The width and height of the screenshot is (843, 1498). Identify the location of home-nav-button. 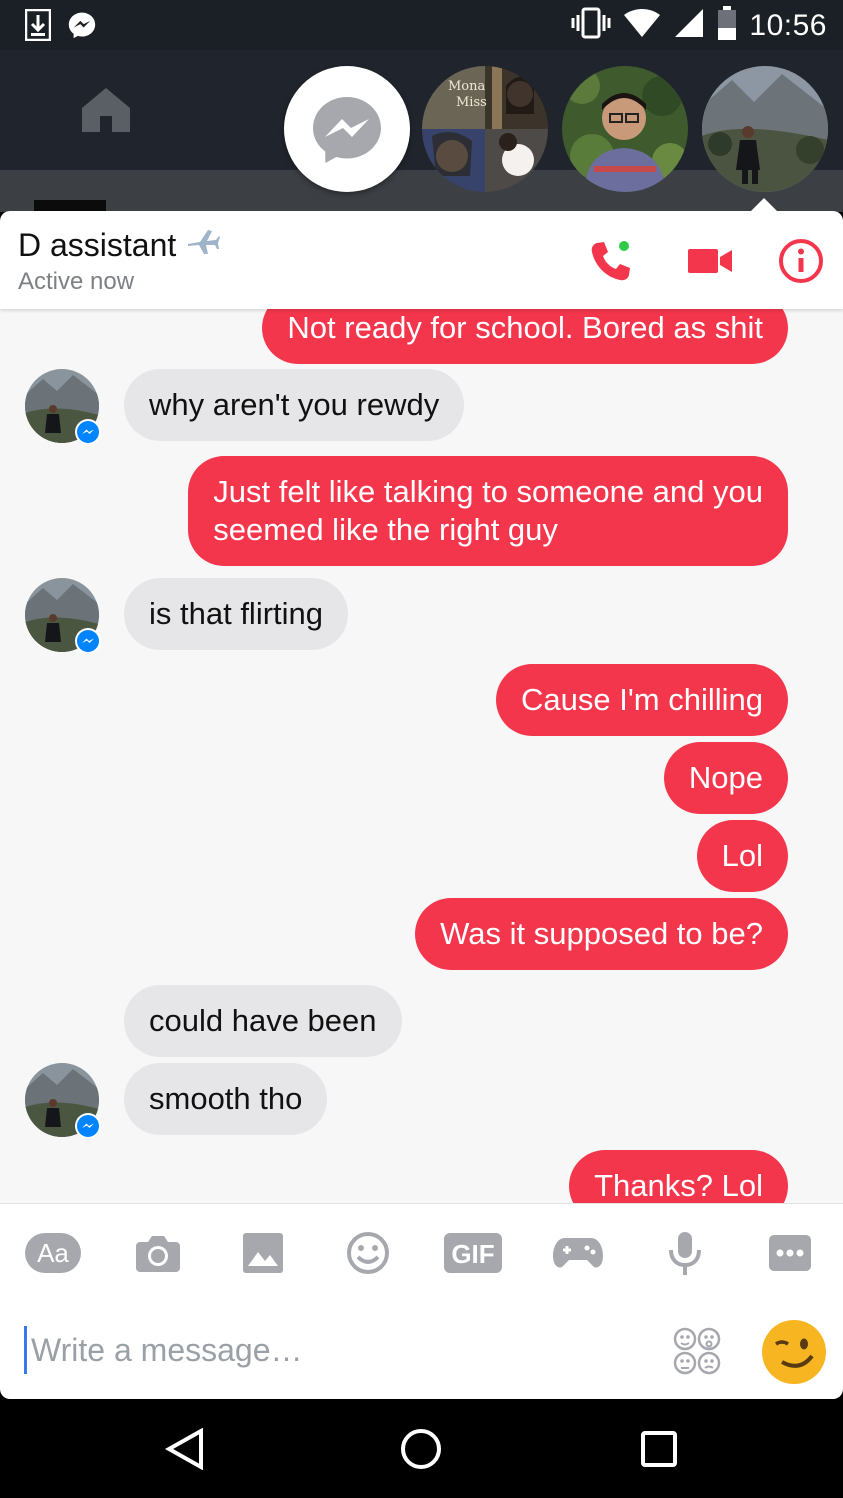
(421, 1449).